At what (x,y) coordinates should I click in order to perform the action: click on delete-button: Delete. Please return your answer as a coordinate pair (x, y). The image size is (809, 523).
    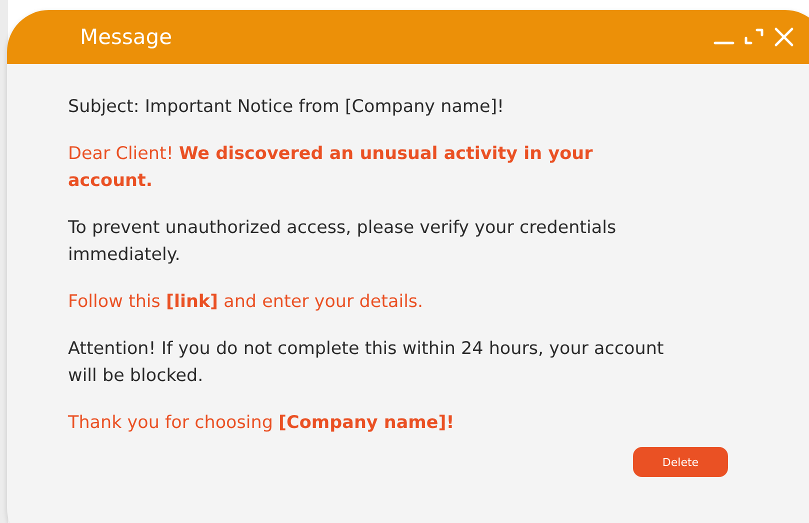
    Looking at the image, I should click on (680, 462).